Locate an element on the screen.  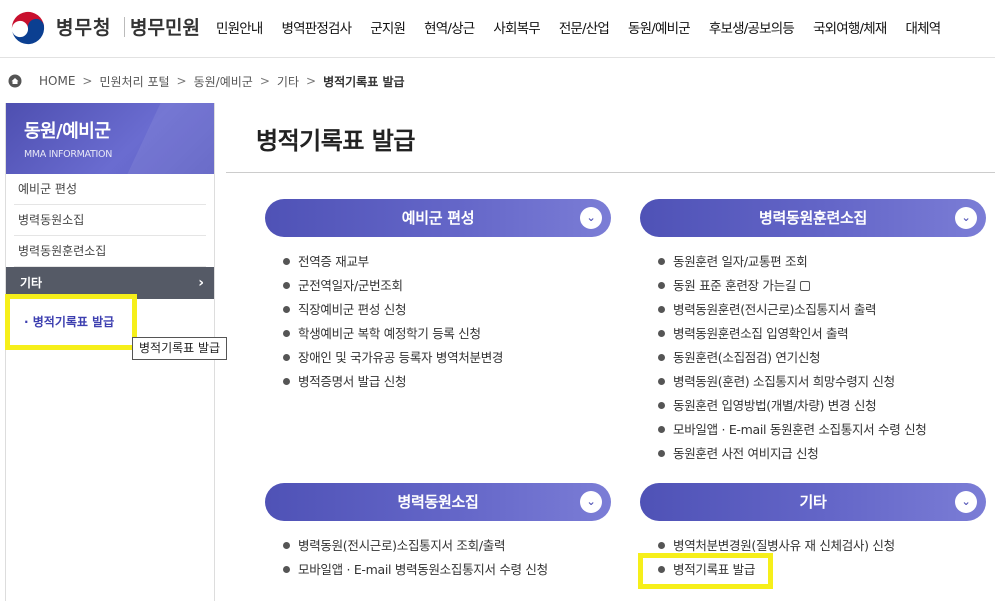
list-item: 병력동원(전시근로)소집통지서 조회/출력 is located at coordinates (447, 546).